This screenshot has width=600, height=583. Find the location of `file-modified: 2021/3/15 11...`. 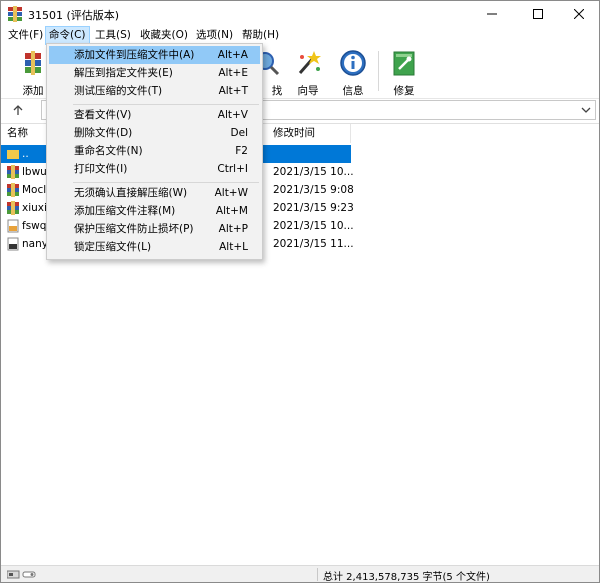

file-modified: 2021/3/15 11... is located at coordinates (313, 244).